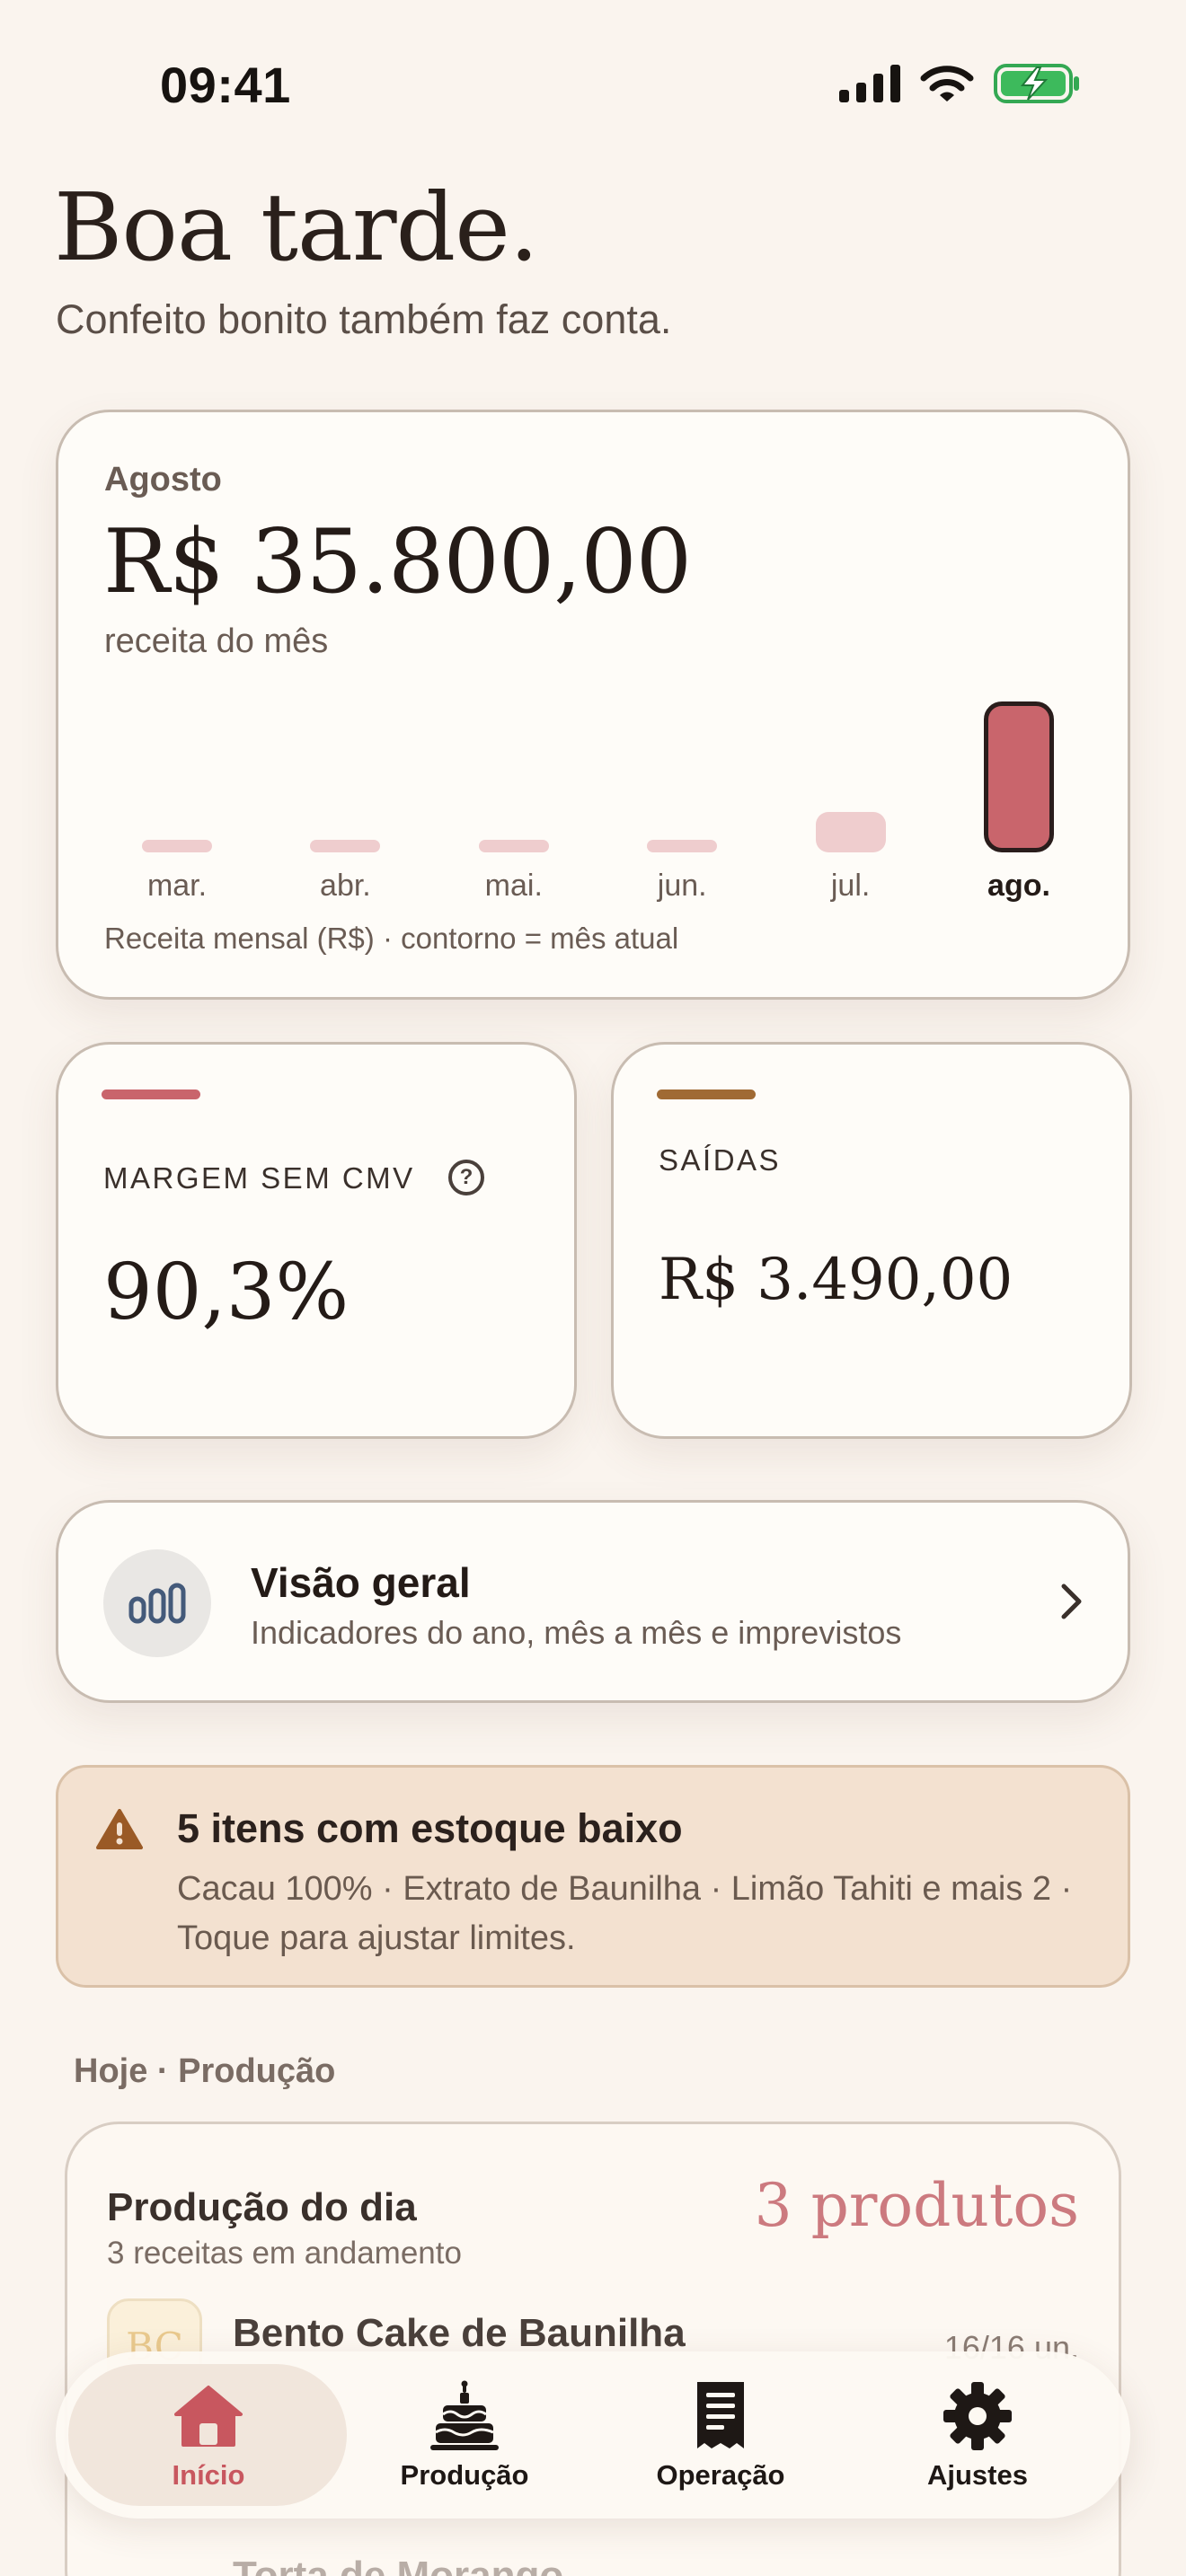 This screenshot has height=2576, width=1186. I want to click on margin-label: MARGEM SEM CMV, so click(259, 1178).